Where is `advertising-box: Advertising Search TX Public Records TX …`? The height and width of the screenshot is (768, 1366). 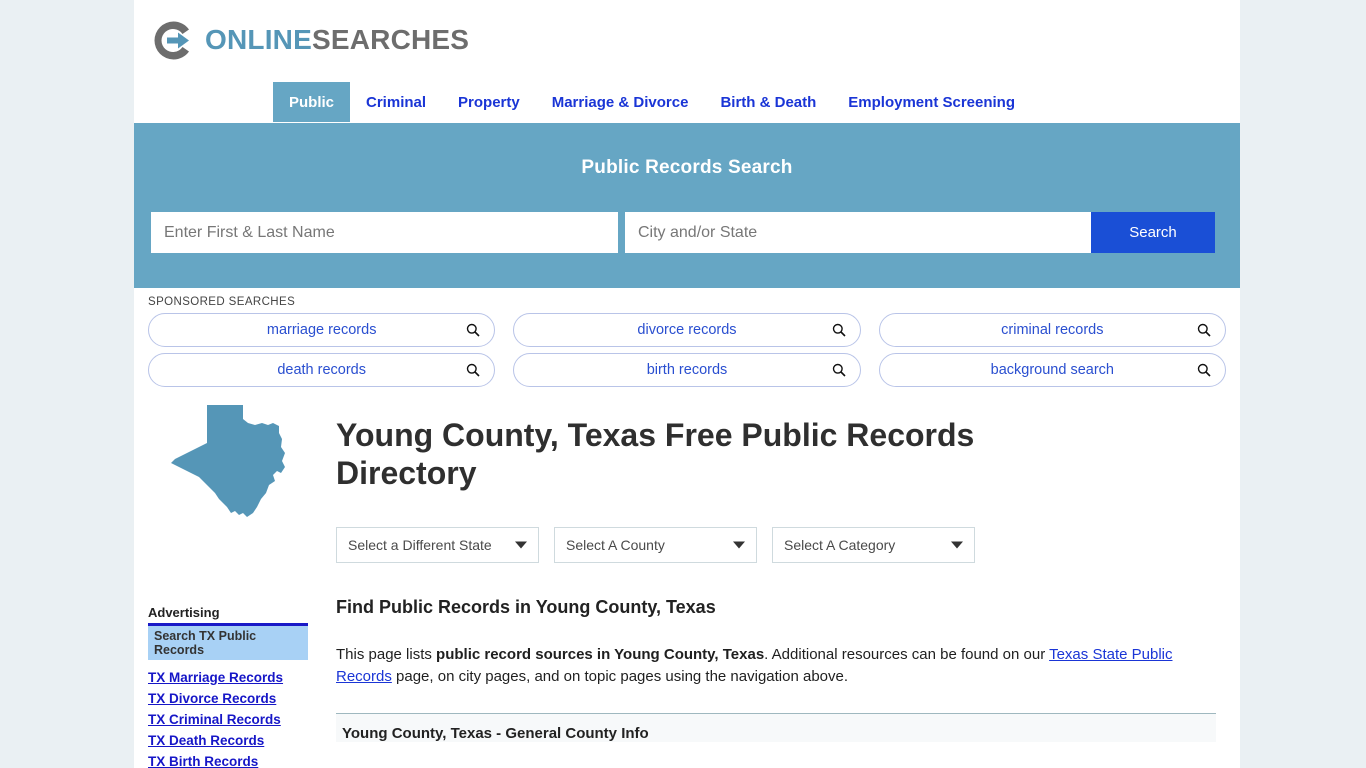
advertising-box: Advertising Search TX Public Records TX … is located at coordinates (230, 686).